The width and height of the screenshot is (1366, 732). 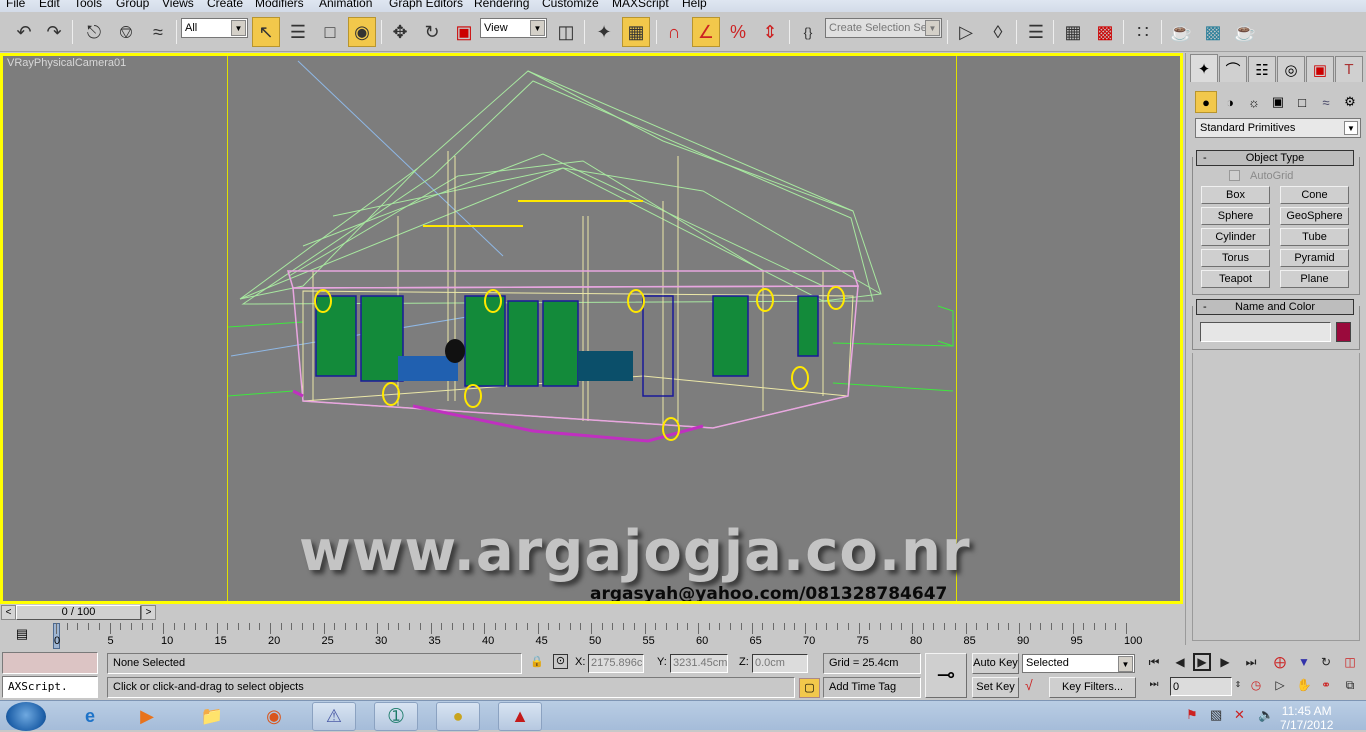 I want to click on select-by-name-icon: ☰, so click(x=298, y=32).